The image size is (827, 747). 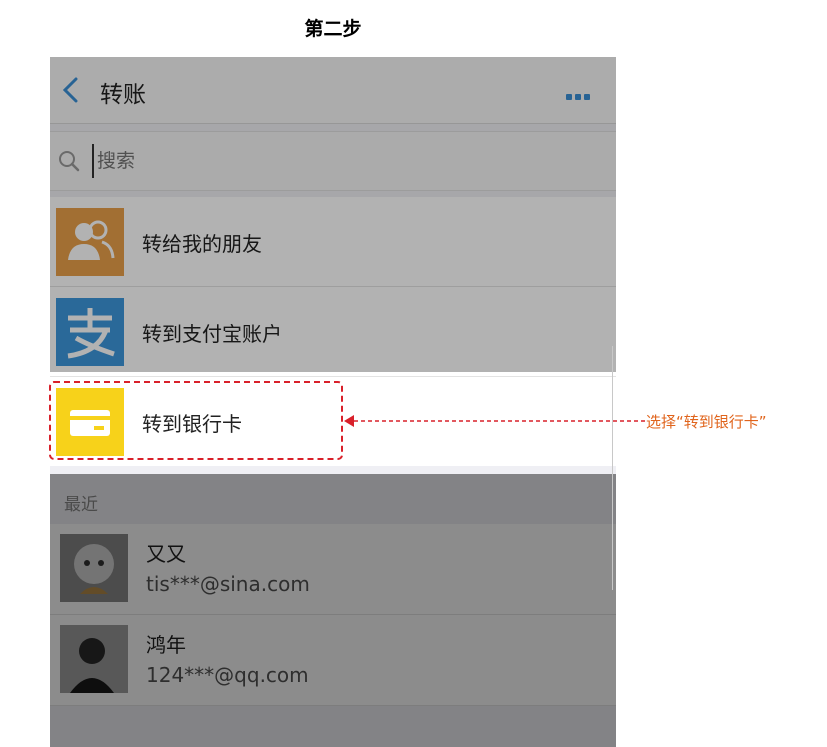 What do you see at coordinates (706, 422) in the screenshot?
I see `annotation-label: 选择“转到银行卡”` at bounding box center [706, 422].